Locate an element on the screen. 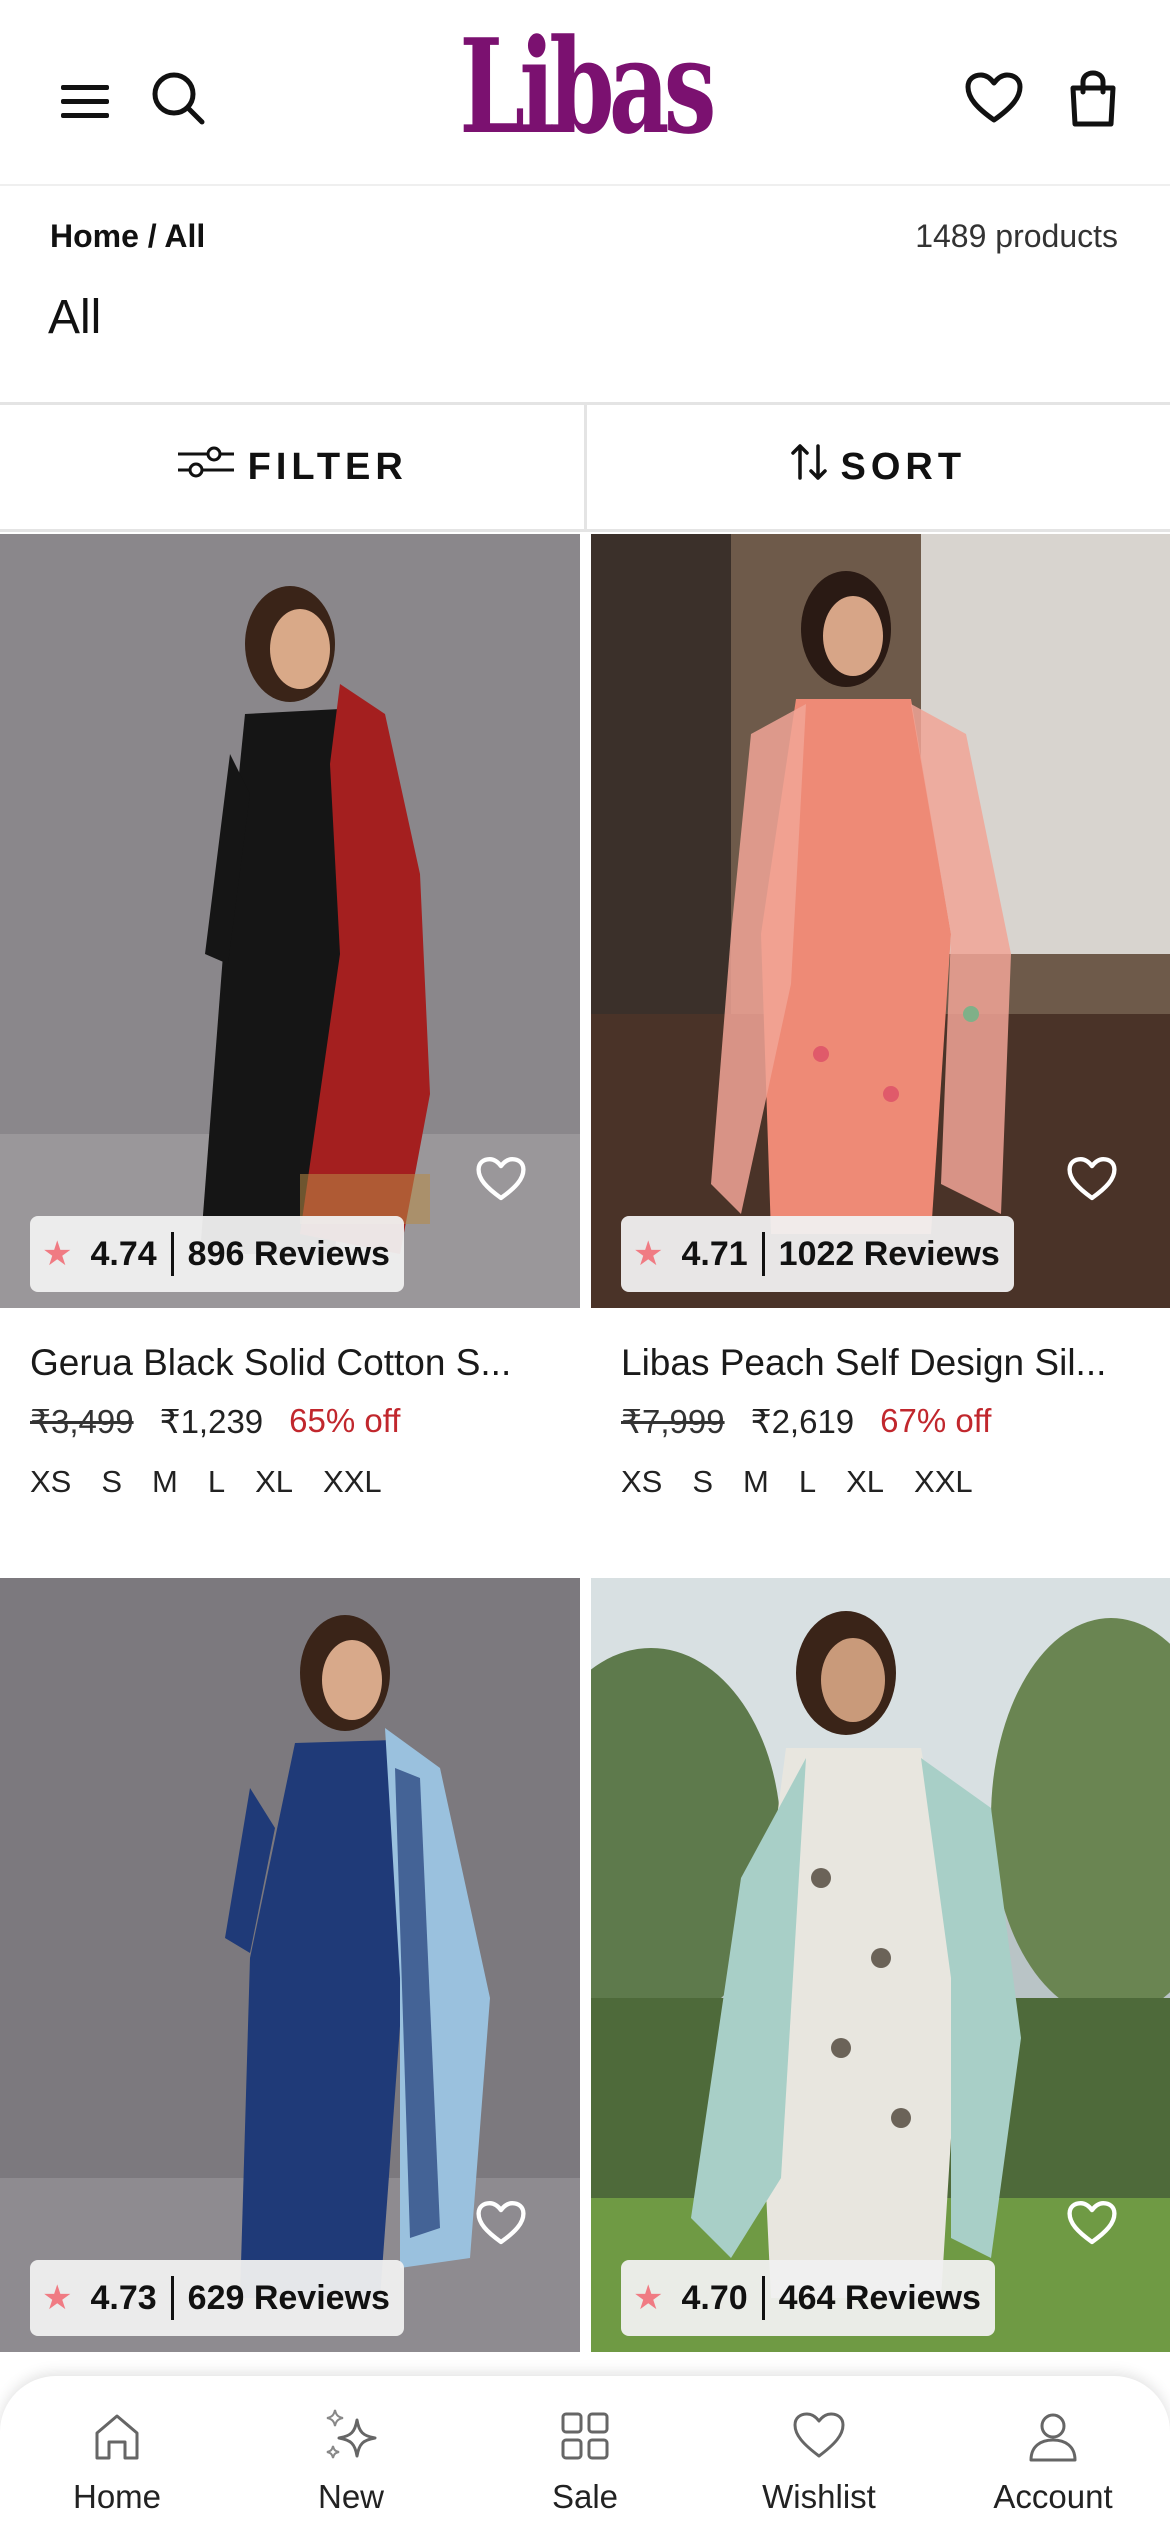  rating-badge: ★ 4.74 896 Reviews is located at coordinates (217, 1254).